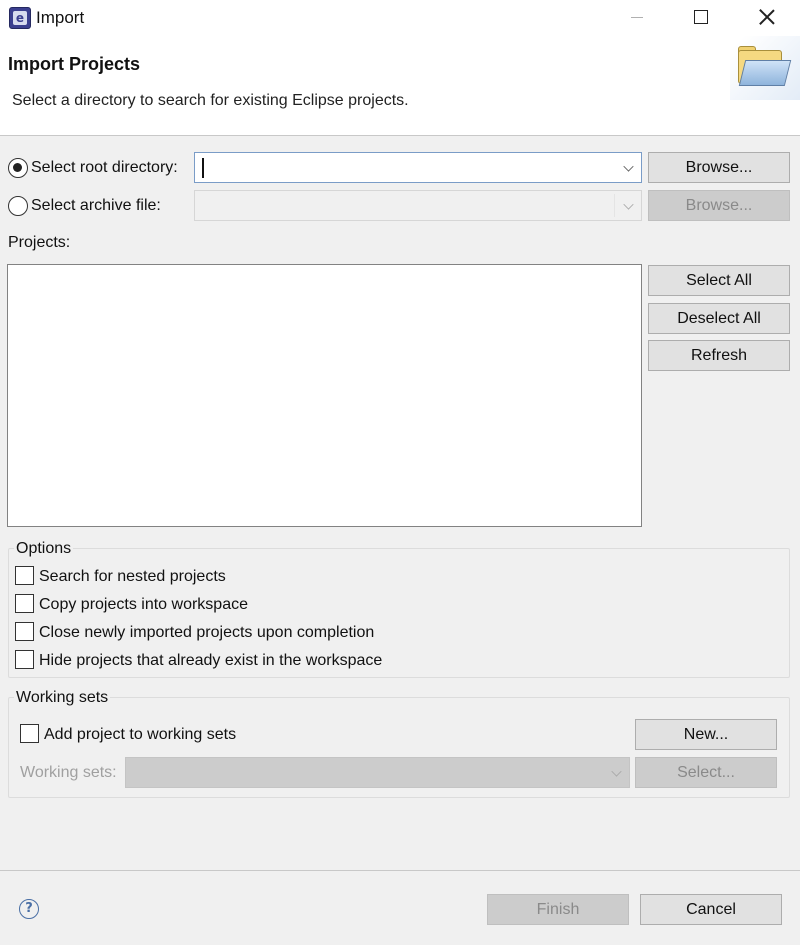 The height and width of the screenshot is (945, 800). I want to click on close-icon, so click(767, 17).